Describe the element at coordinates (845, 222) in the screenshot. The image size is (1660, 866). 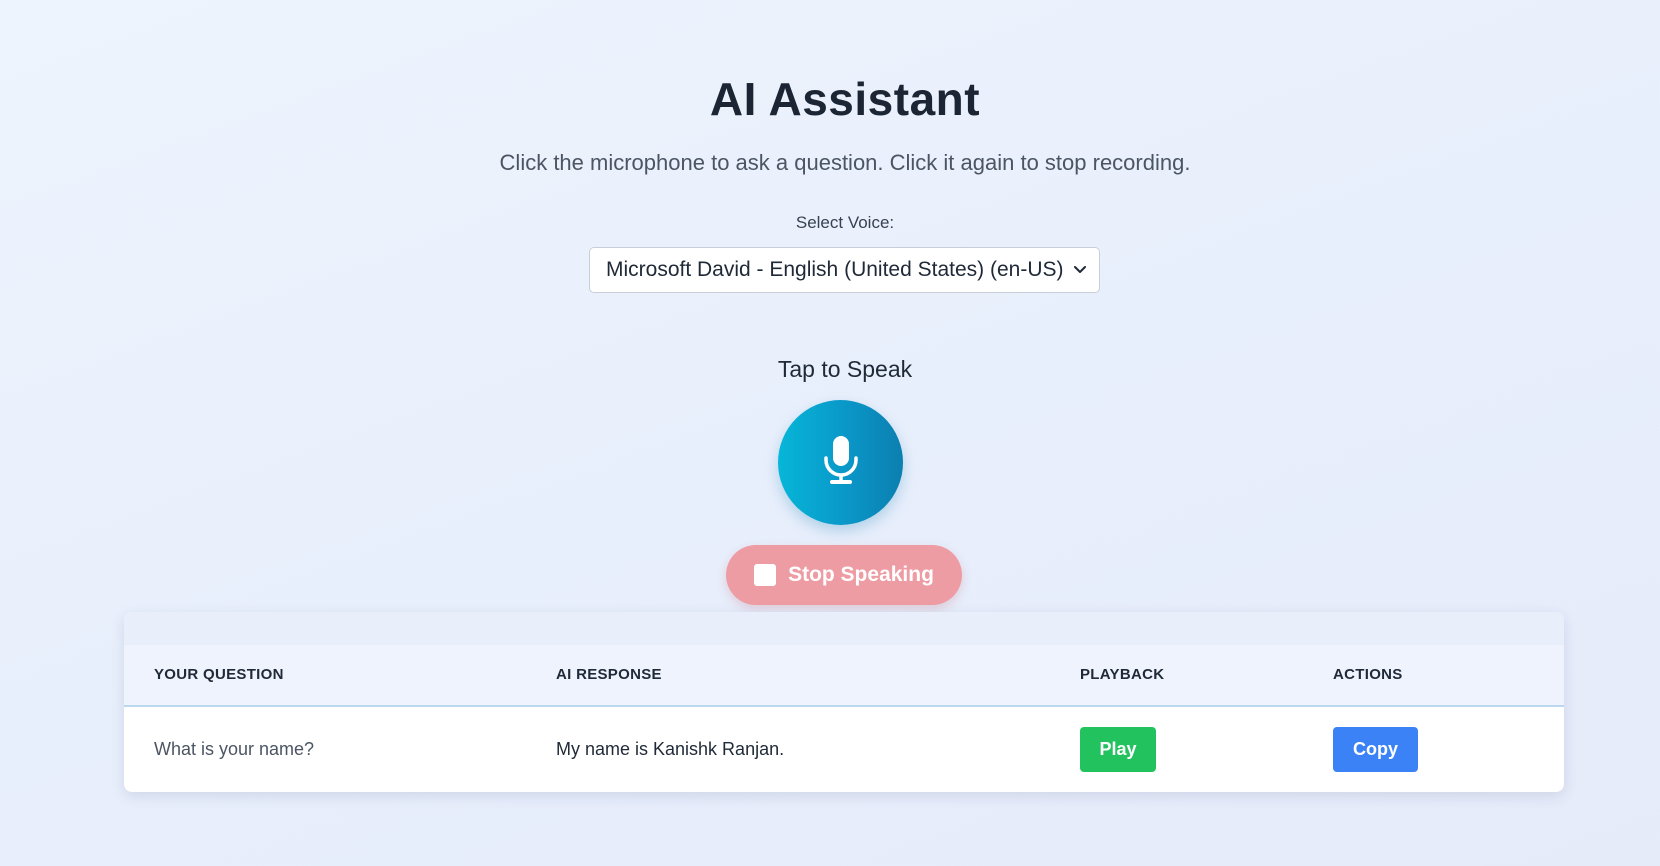
I see `voice-select-label: Select Voice:` at that location.